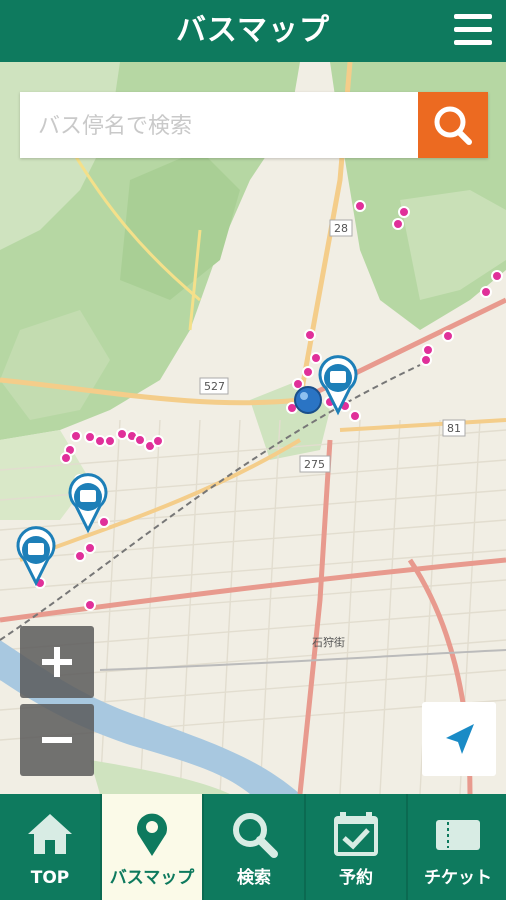  I want to click on nav-ticket: チケット, so click(457, 847).